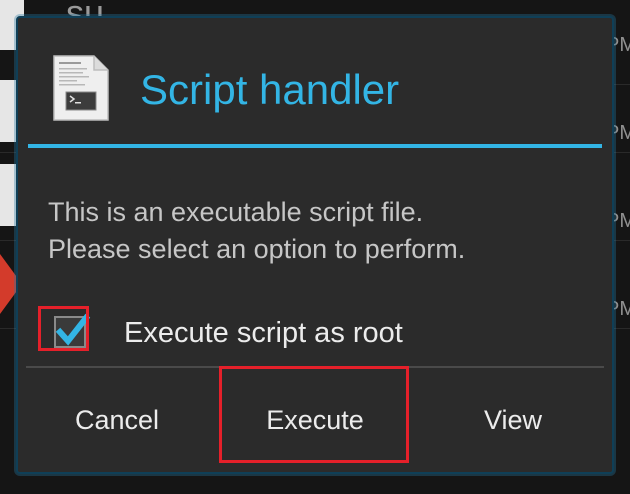 The image size is (630, 494). Describe the element at coordinates (263, 333) in the screenshot. I see `checkbox-label: Execute script as root` at that location.